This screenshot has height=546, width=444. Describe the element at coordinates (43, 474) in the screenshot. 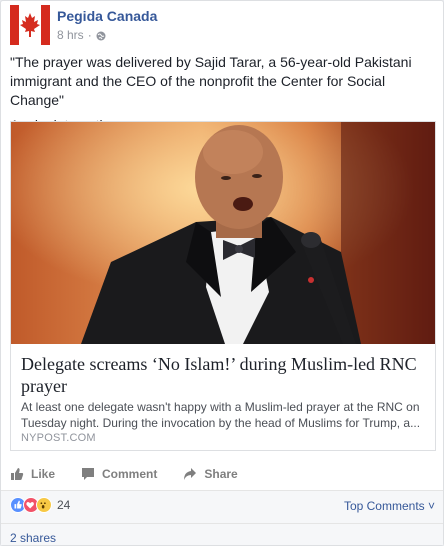

I see `like-label: Like` at that location.